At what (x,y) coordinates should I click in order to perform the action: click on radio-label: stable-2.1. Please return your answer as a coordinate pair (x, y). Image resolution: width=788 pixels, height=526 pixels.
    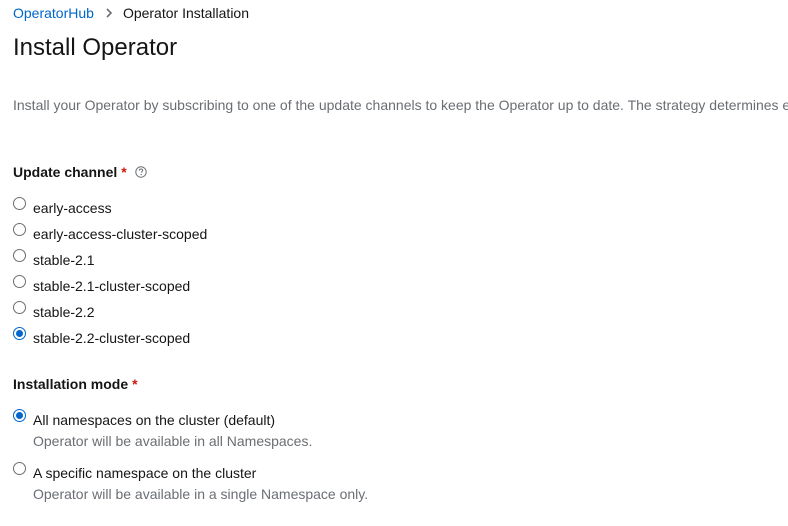
    Looking at the image, I should click on (64, 260).